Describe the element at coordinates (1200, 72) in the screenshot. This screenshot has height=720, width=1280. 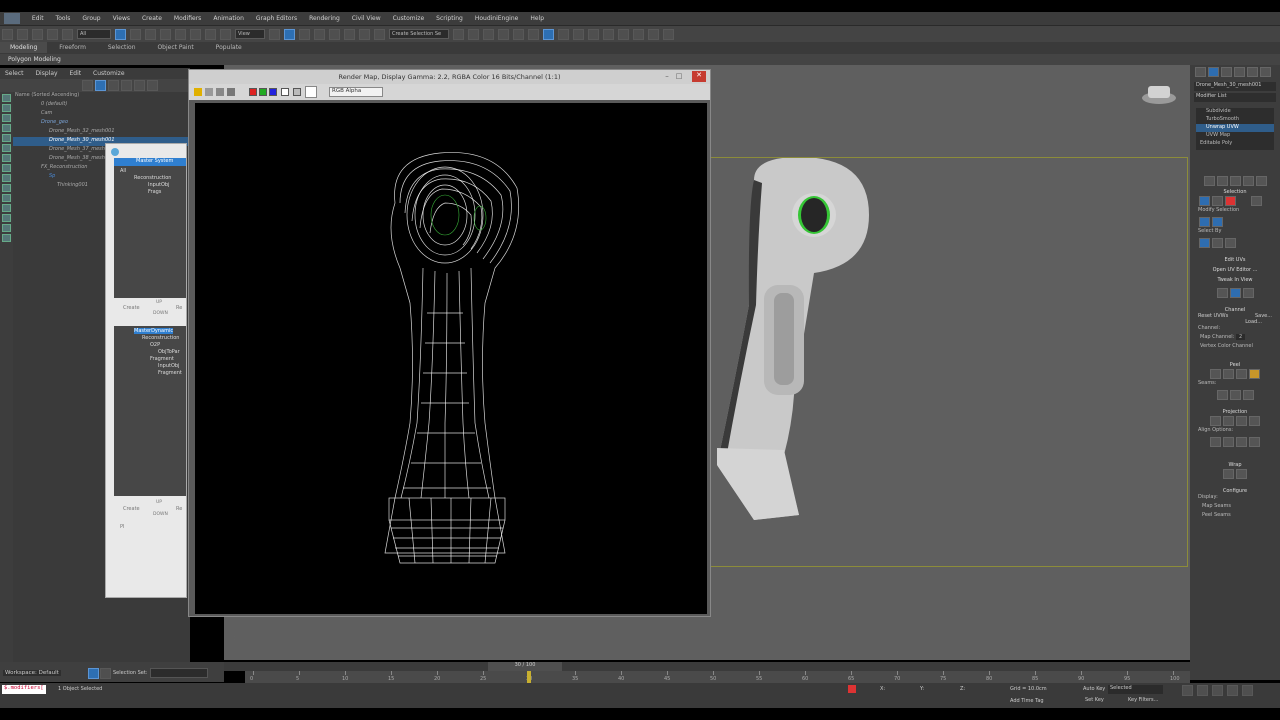
I see `create-tab-icon` at that location.